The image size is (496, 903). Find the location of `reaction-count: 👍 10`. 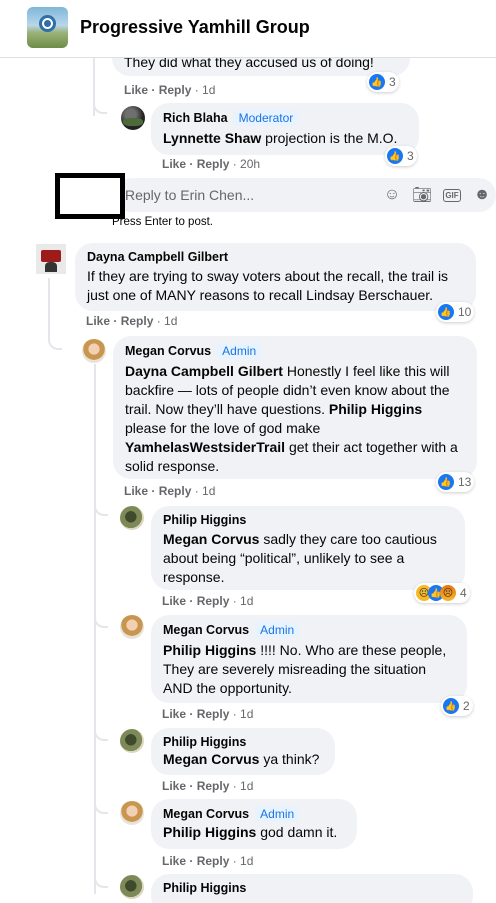

reaction-count: 👍 10 is located at coordinates (455, 312).